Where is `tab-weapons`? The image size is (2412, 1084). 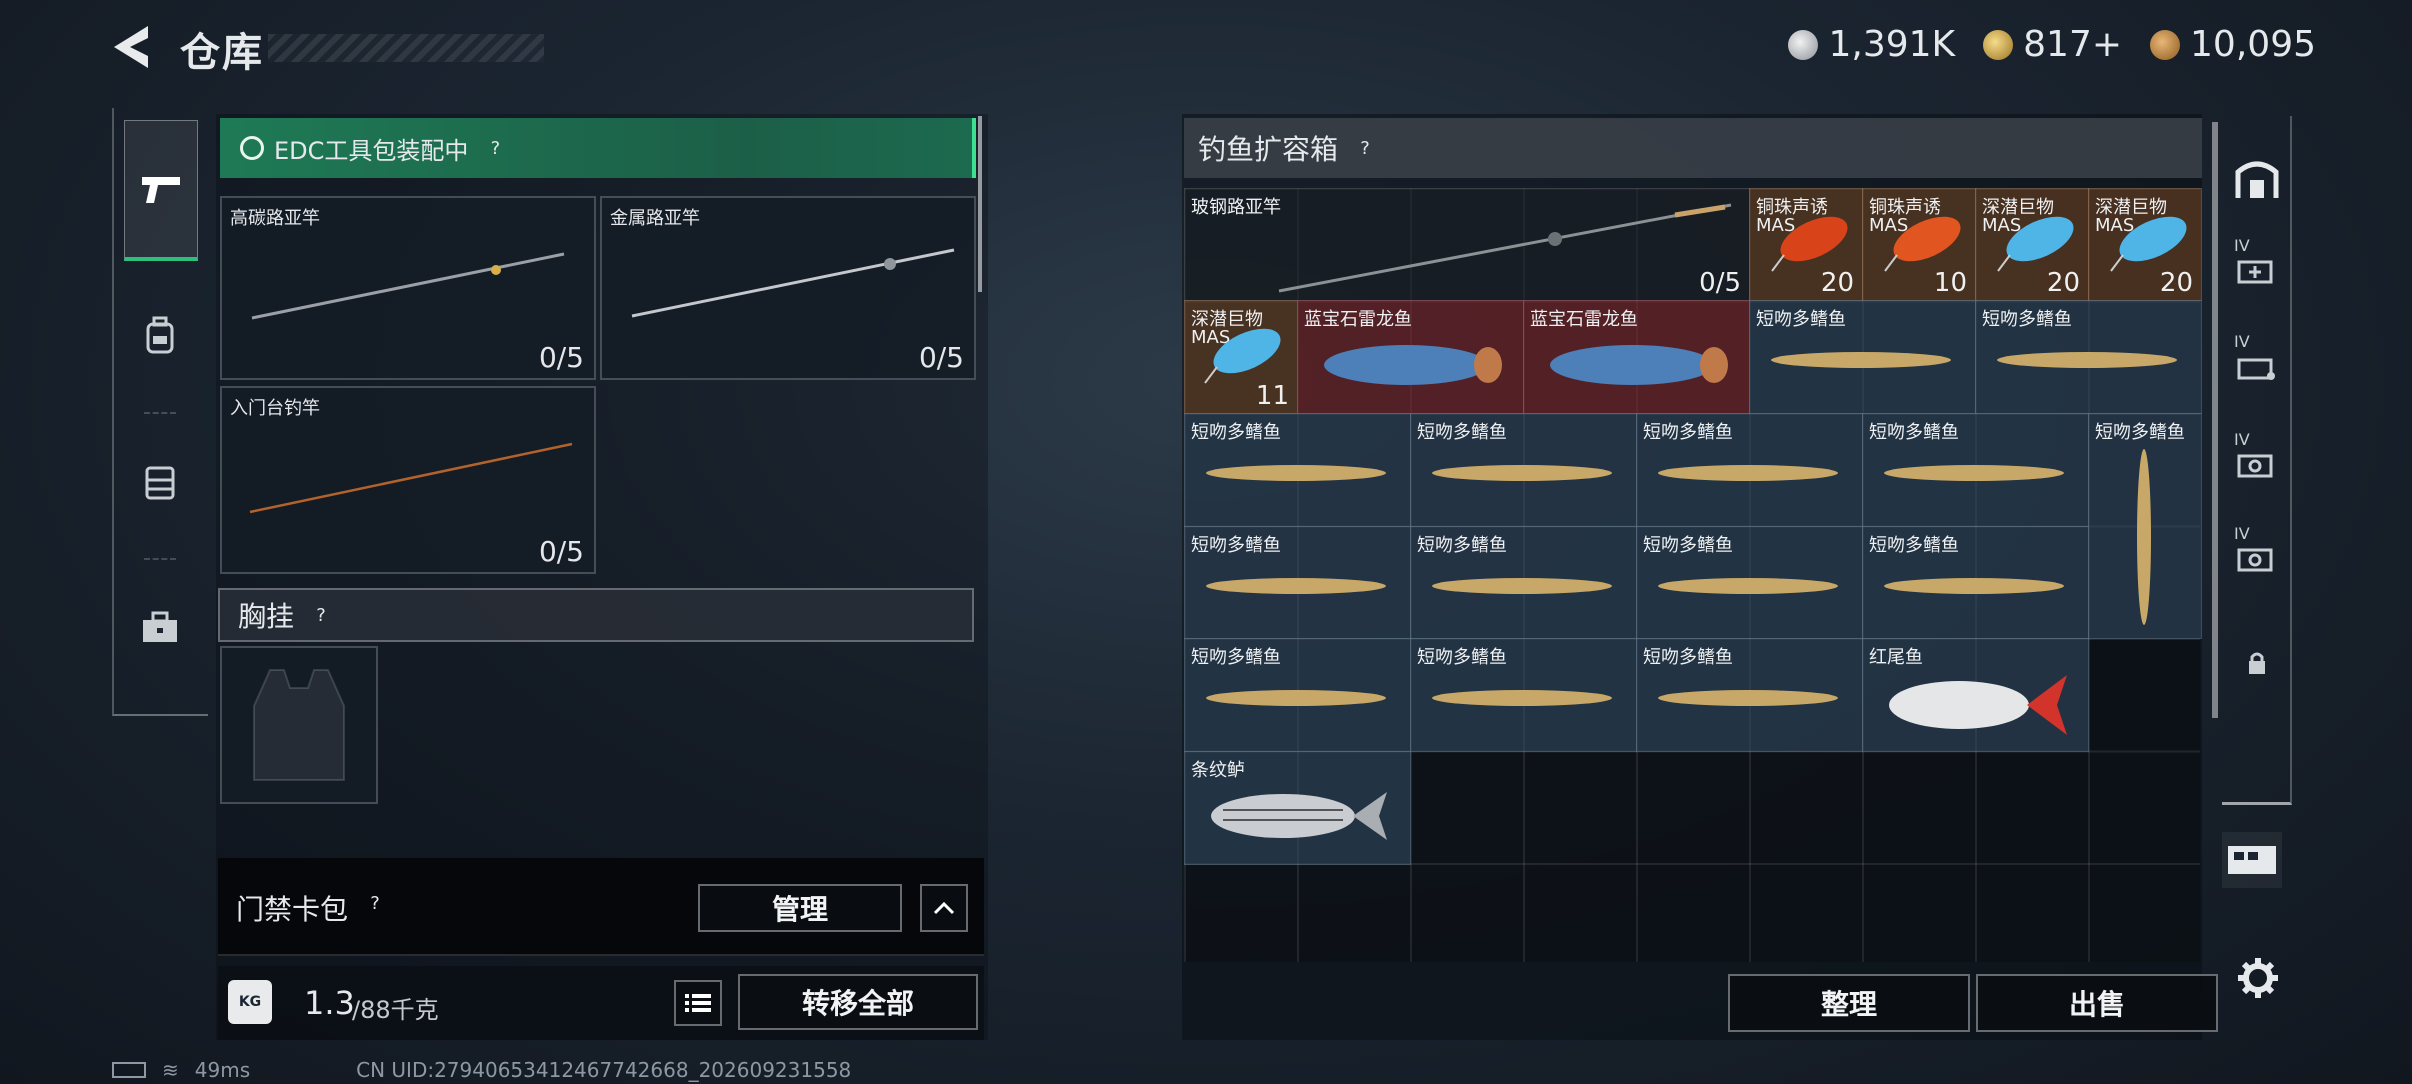
tab-weapons is located at coordinates (161, 190).